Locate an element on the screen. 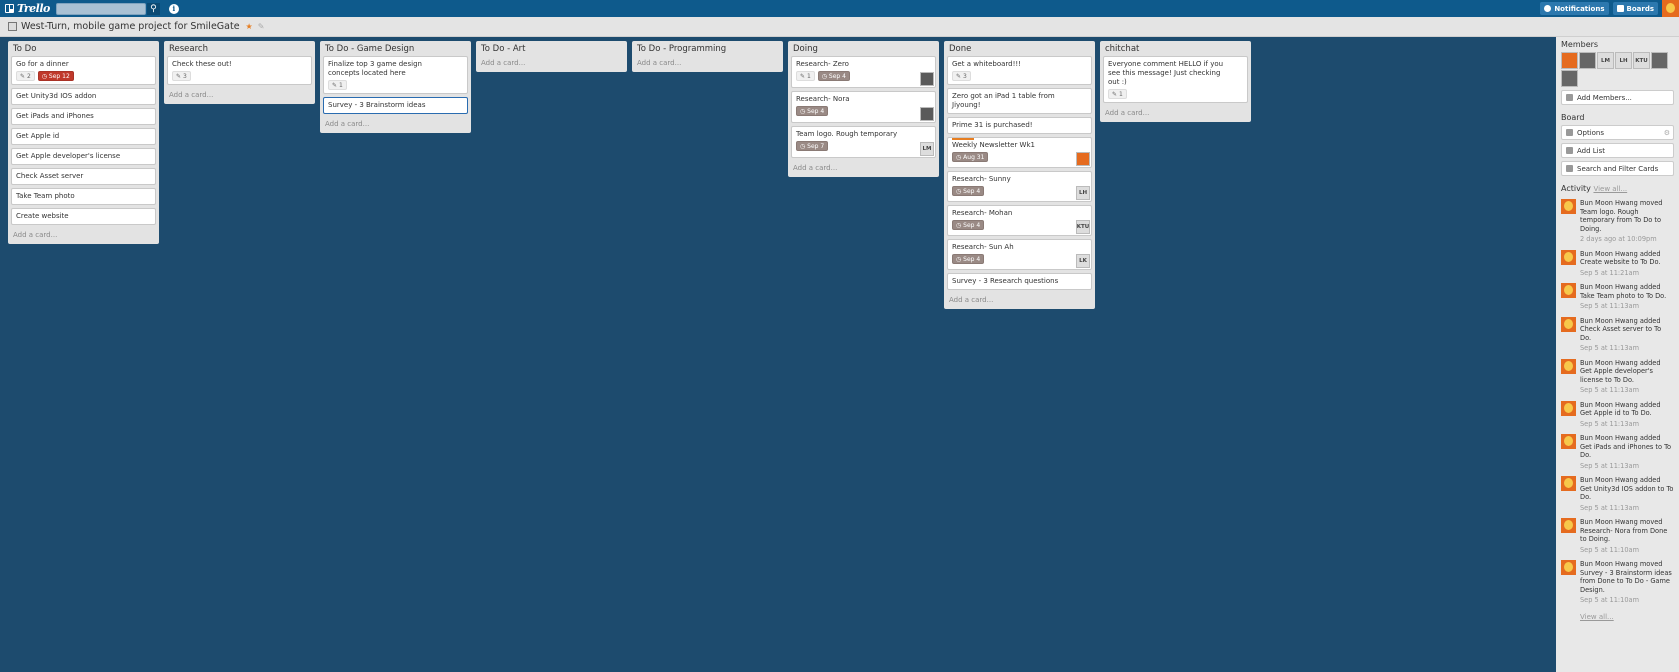 Image resolution: width=1679 pixels, height=672 pixels. info-icon: i is located at coordinates (173, 8).